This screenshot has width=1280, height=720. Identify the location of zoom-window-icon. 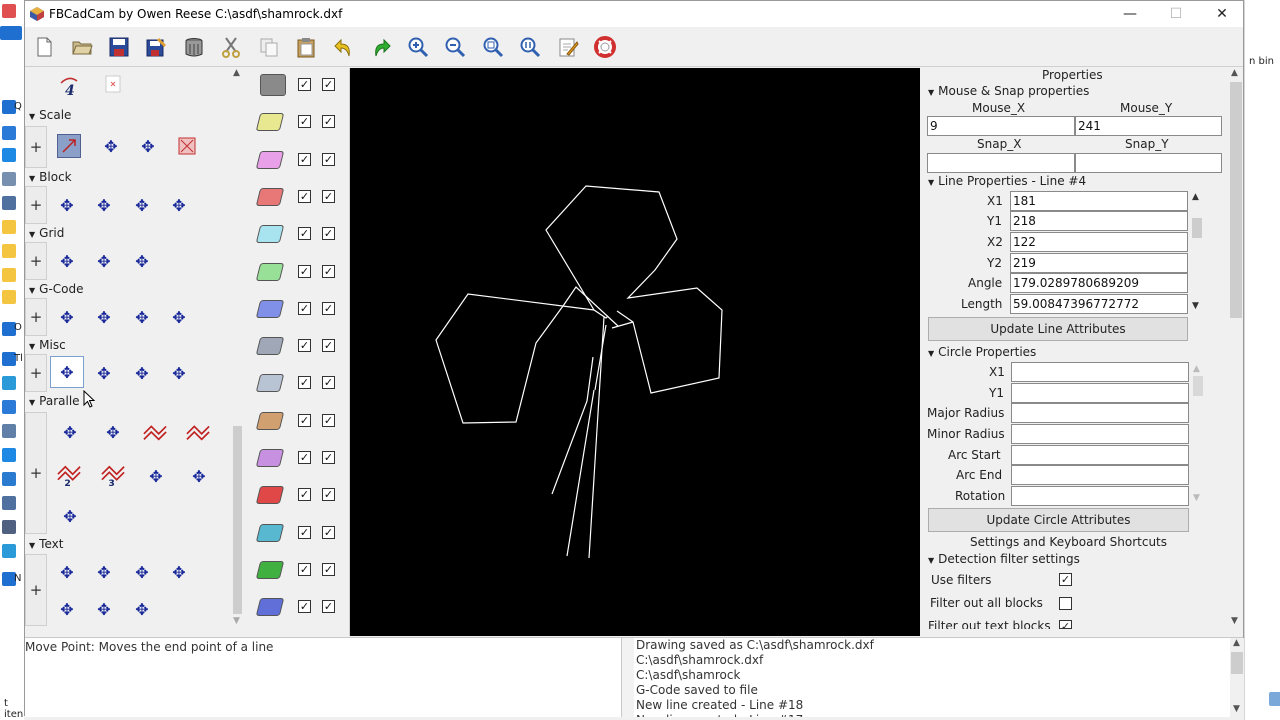
(530, 47).